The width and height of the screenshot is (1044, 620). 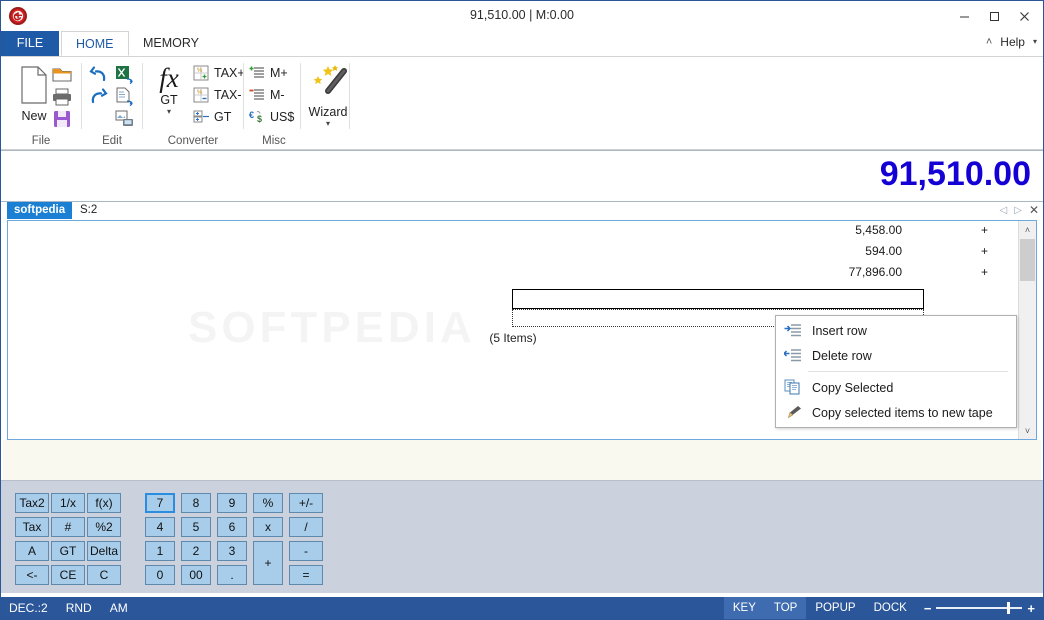 What do you see at coordinates (268, 73) in the screenshot?
I see `memory-plus-button: M+` at bounding box center [268, 73].